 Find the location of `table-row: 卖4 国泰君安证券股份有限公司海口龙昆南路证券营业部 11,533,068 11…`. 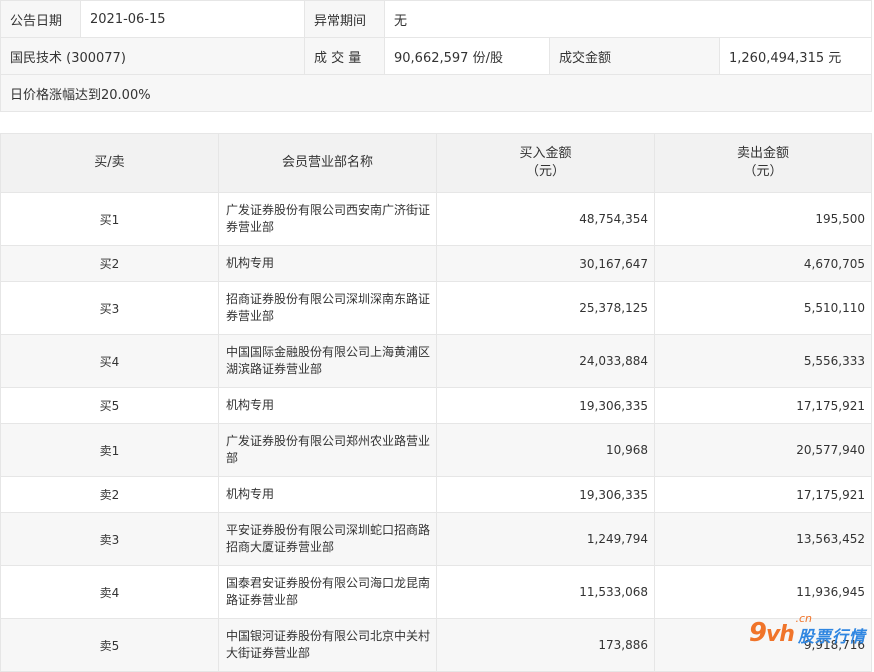

table-row: 卖4 国泰君安证券股份有限公司海口龙昆南路证券营业部 11,533,068 11… is located at coordinates (436, 592).